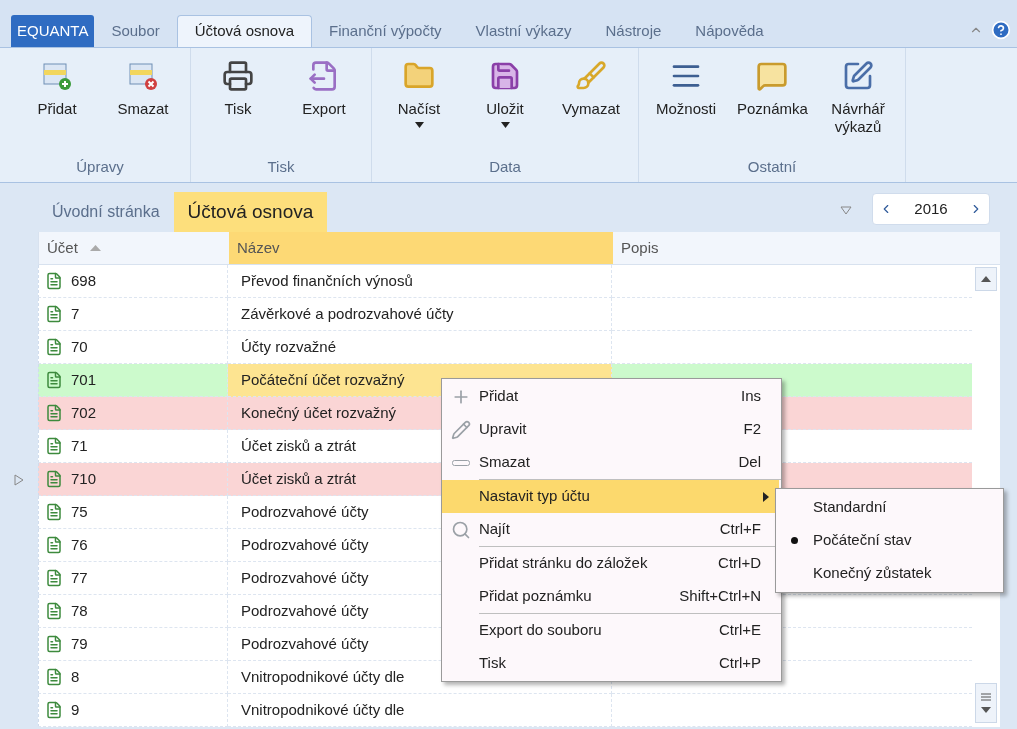  What do you see at coordinates (133, 578) in the screenshot?
I see `table-cell: 77` at bounding box center [133, 578].